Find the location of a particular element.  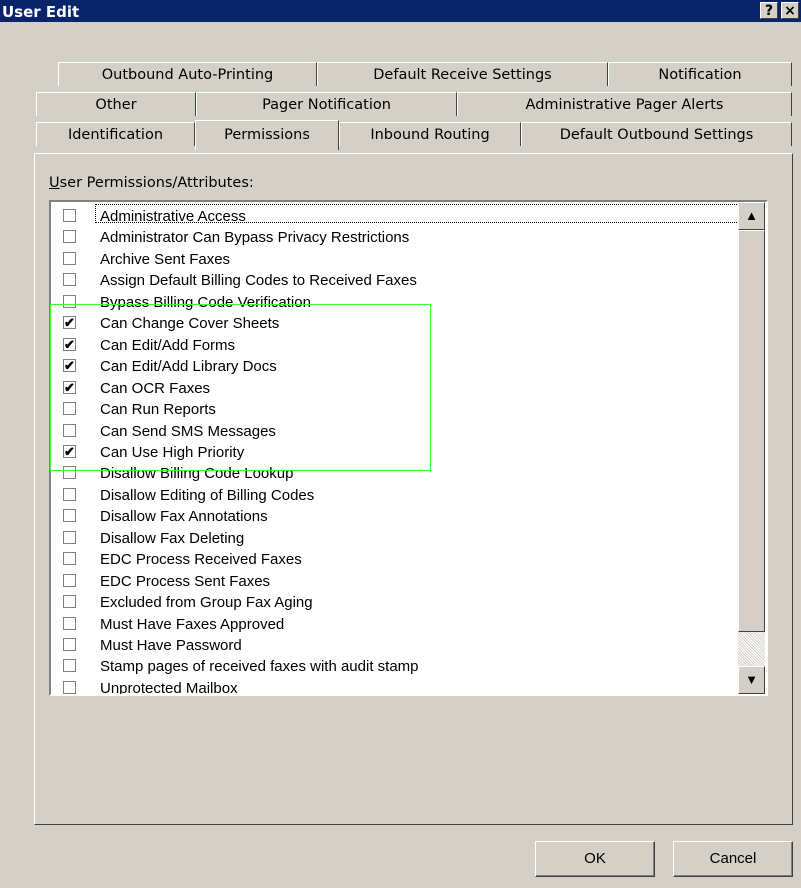

vertical-scrollbar: ▲ ▼ is located at coordinates (751, 448).